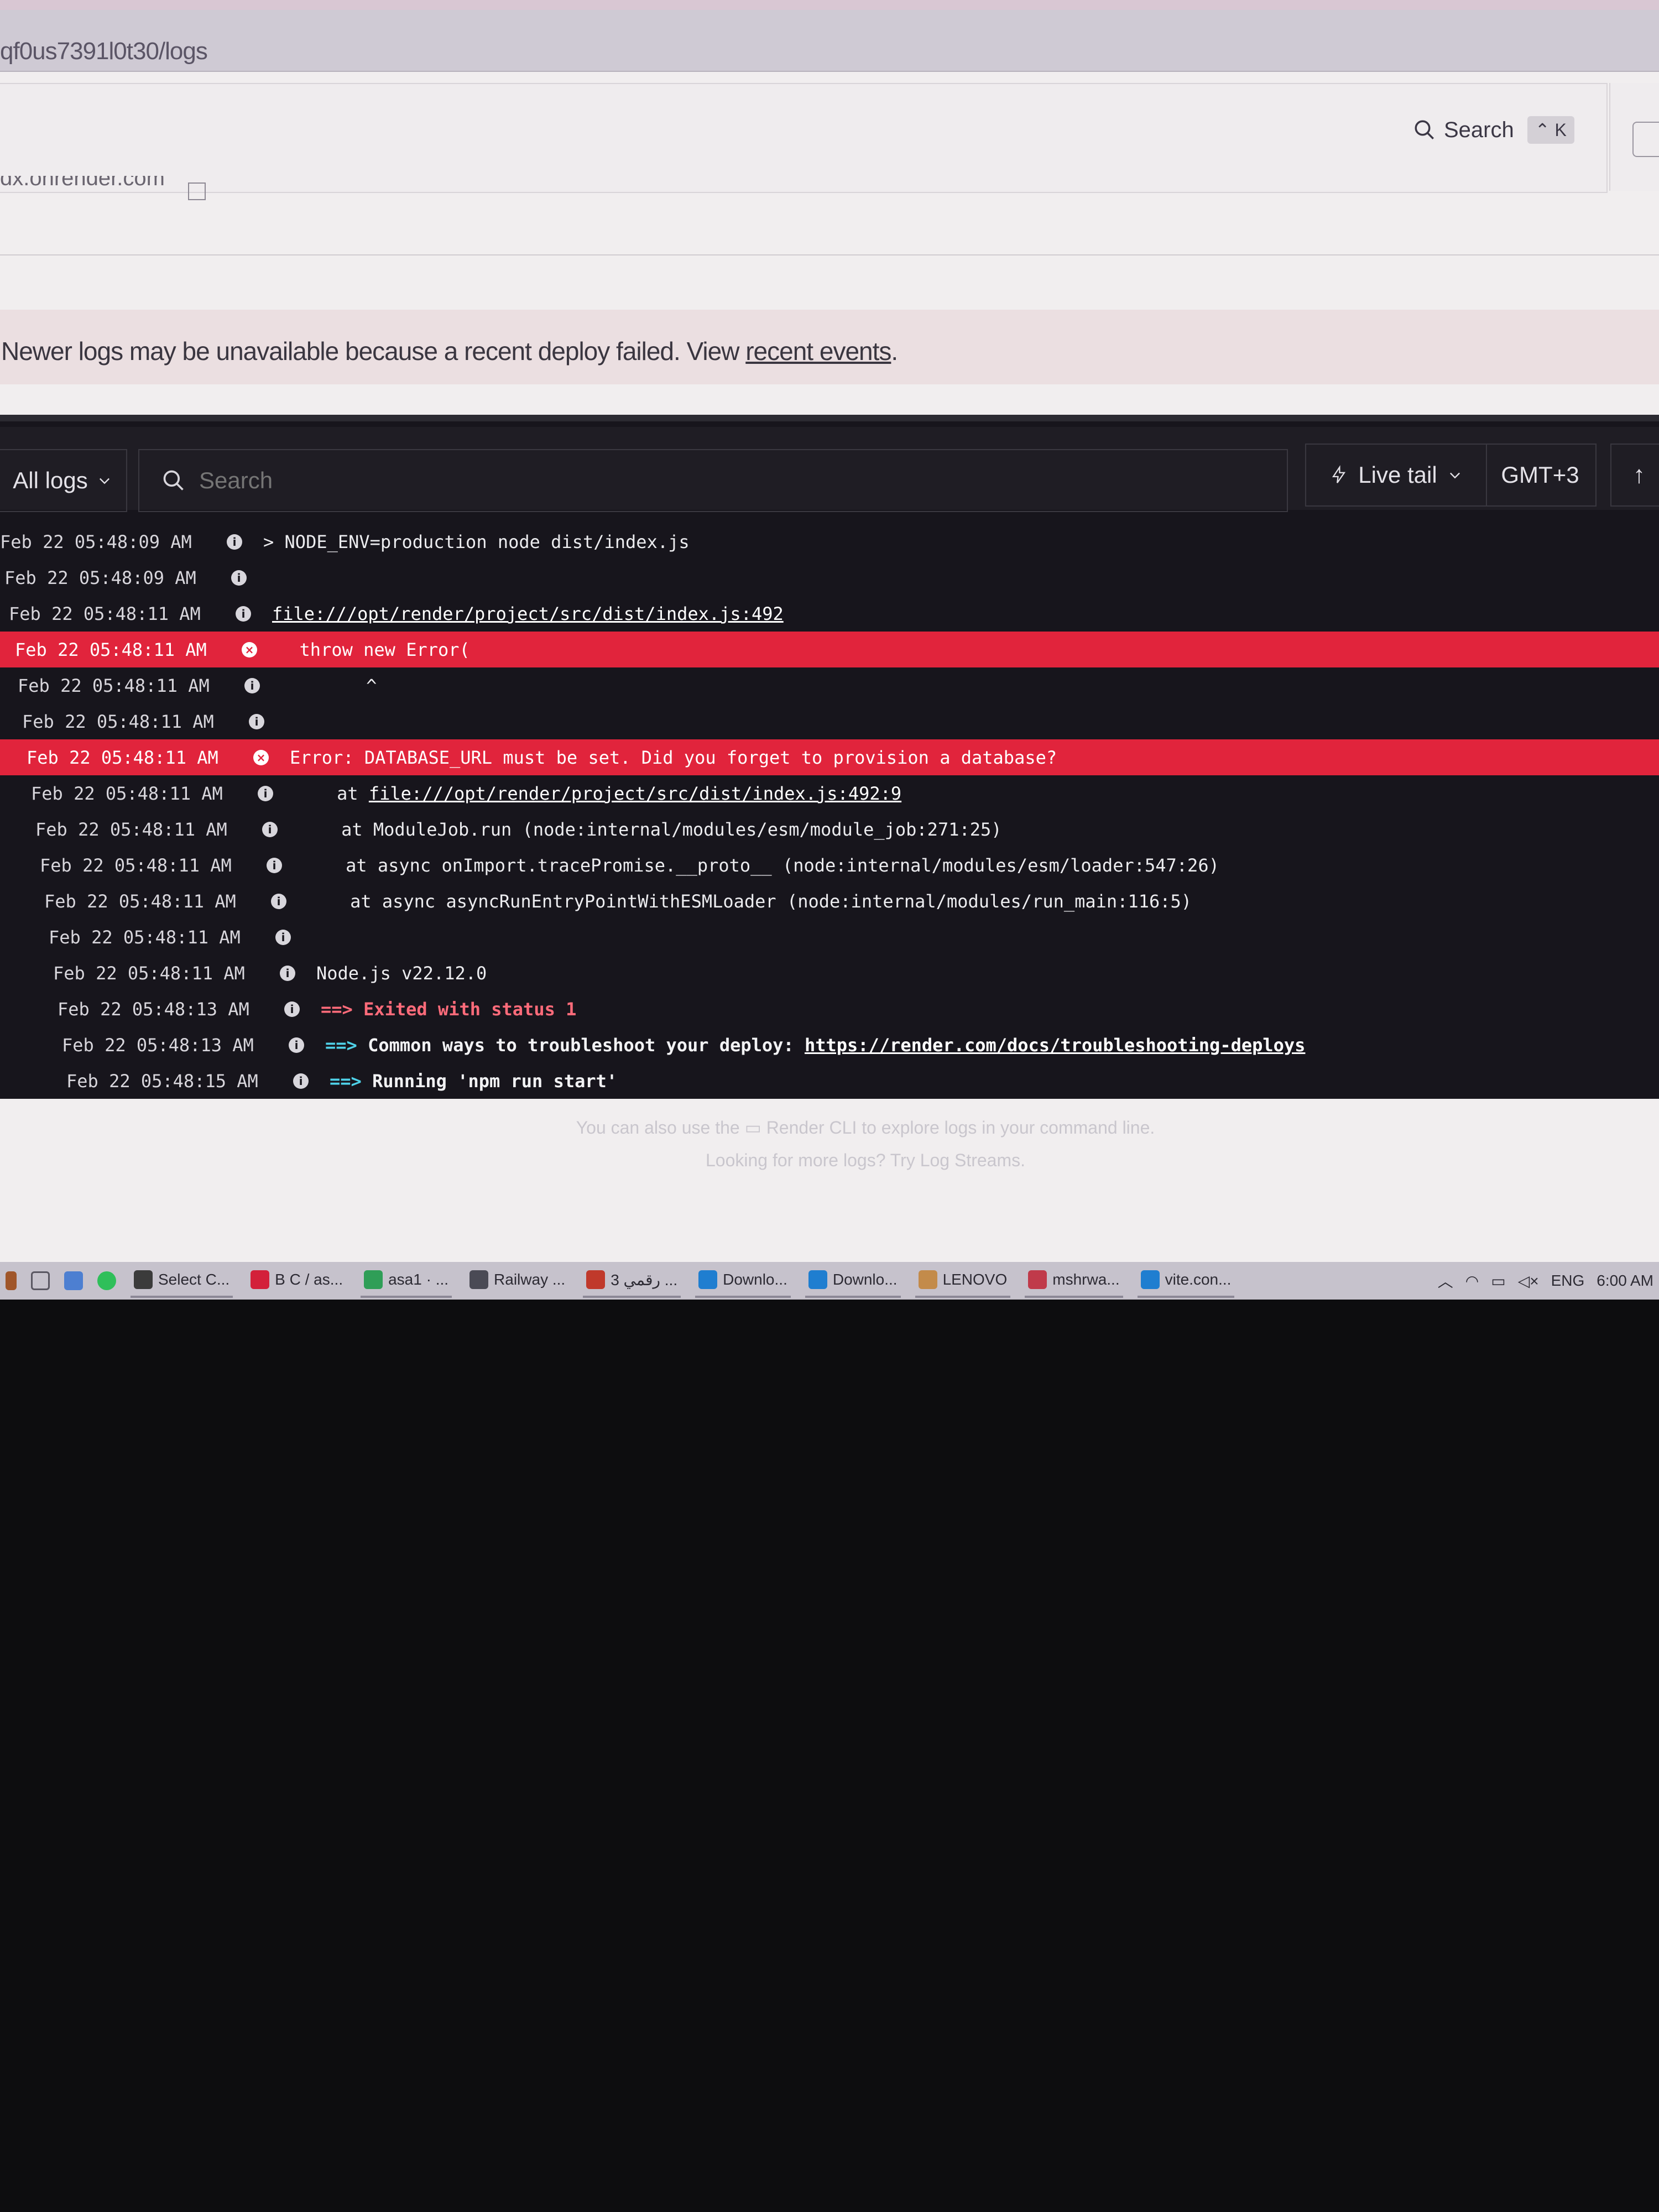 The image size is (1659, 2212). Describe the element at coordinates (250, 649) in the screenshot. I see `error-icon: ×` at that location.